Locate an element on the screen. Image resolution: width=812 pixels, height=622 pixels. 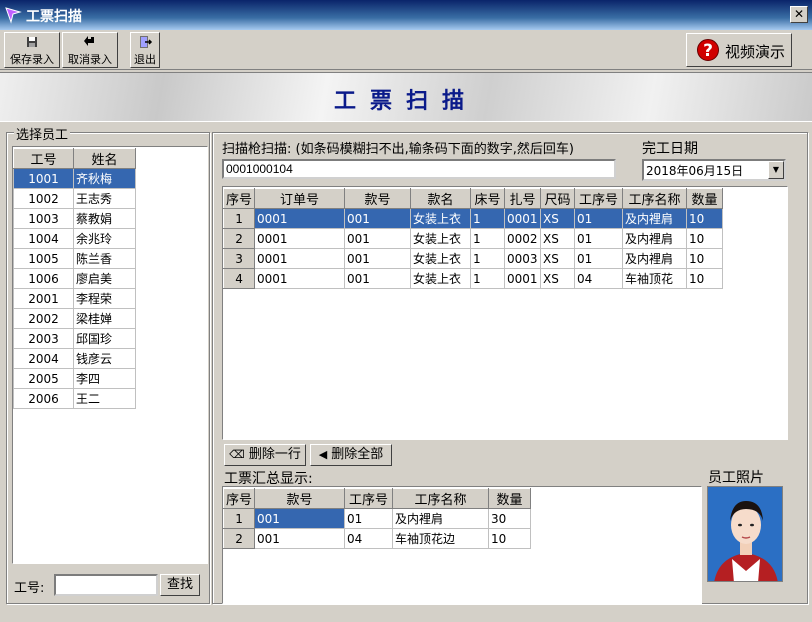
scan-header-cell: 床号 is located at coordinates (488, 198).